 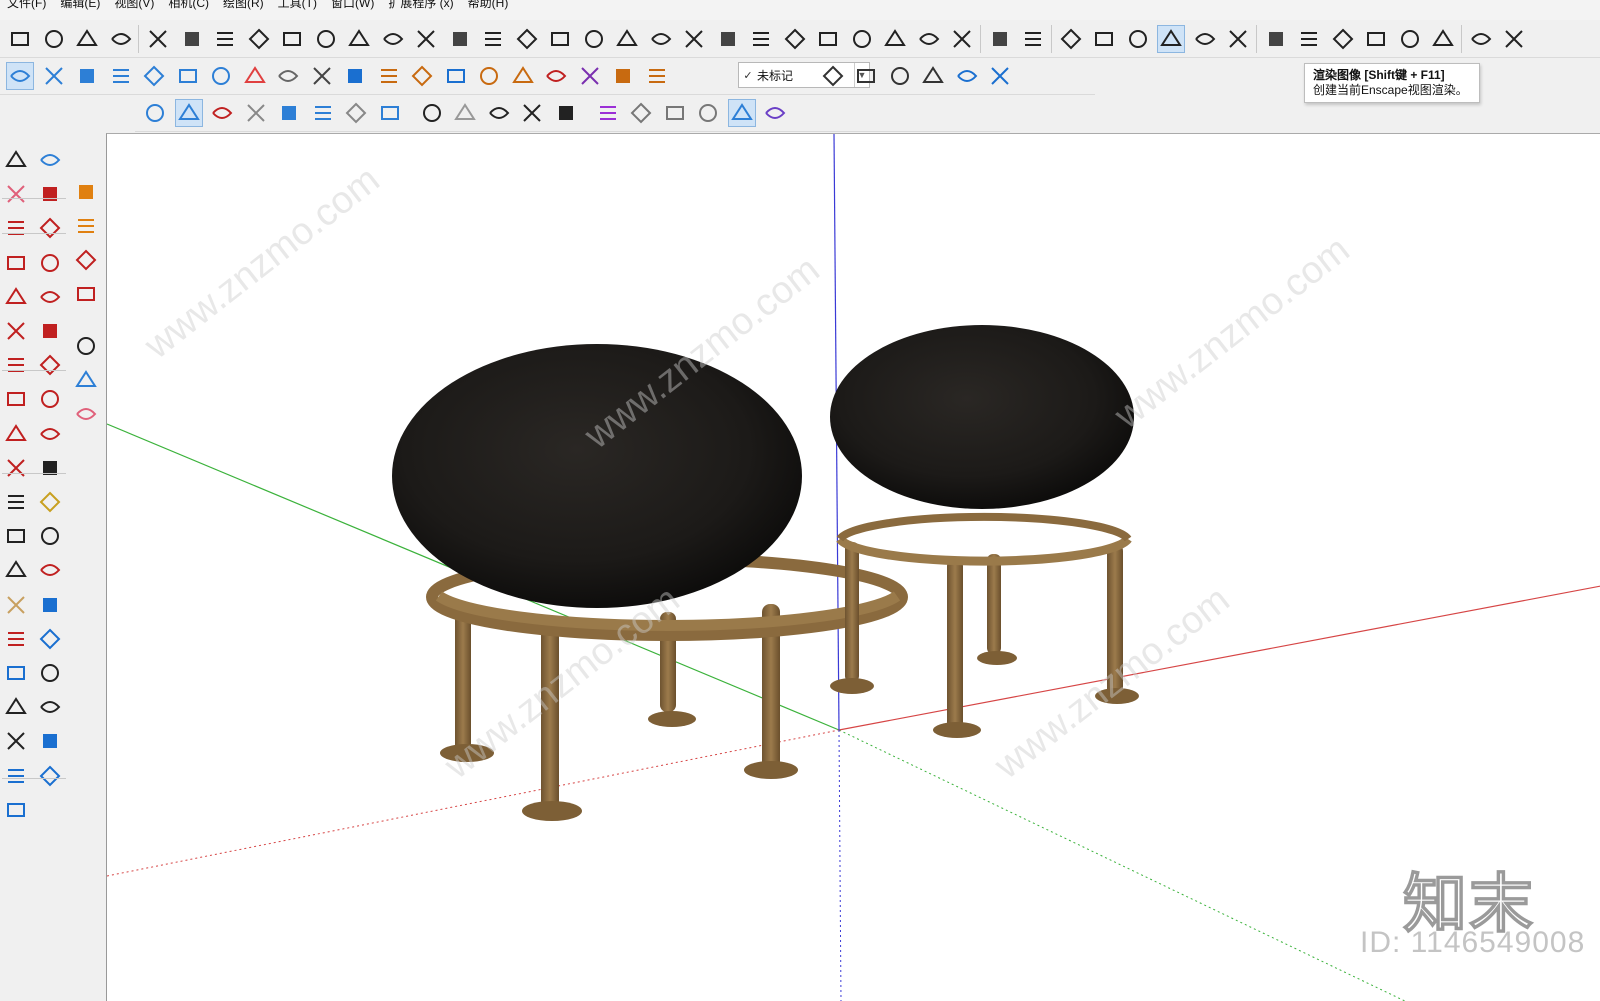 What do you see at coordinates (158, 39) in the screenshot?
I see `align-icon` at bounding box center [158, 39].